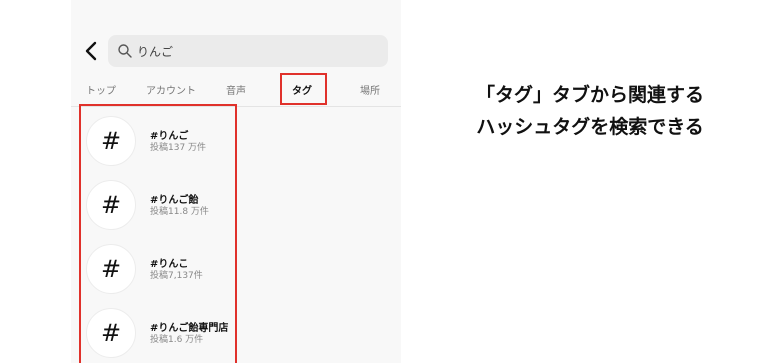 This screenshot has width=768, height=363. Describe the element at coordinates (248, 51) in the screenshot. I see `search-input: りんご` at that location.